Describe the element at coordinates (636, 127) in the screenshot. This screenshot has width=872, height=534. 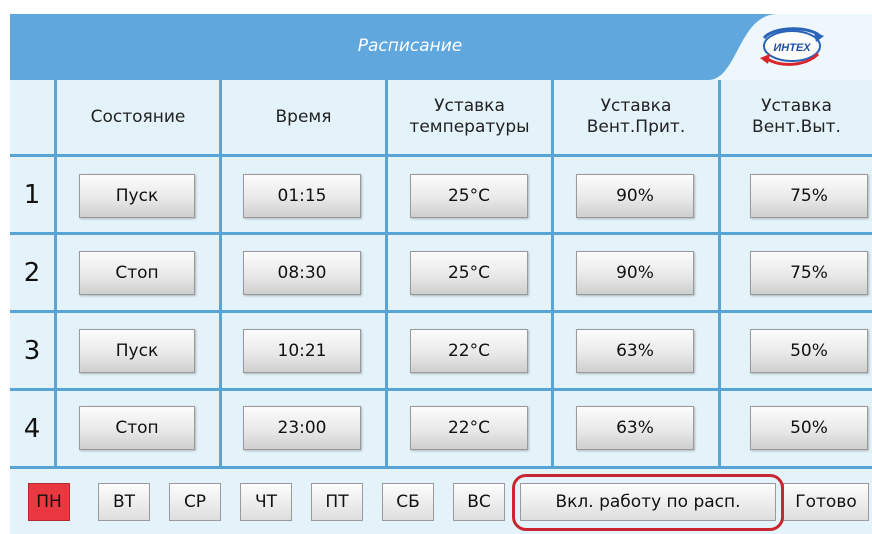
I see `header-label: Вент.Прит.` at that location.